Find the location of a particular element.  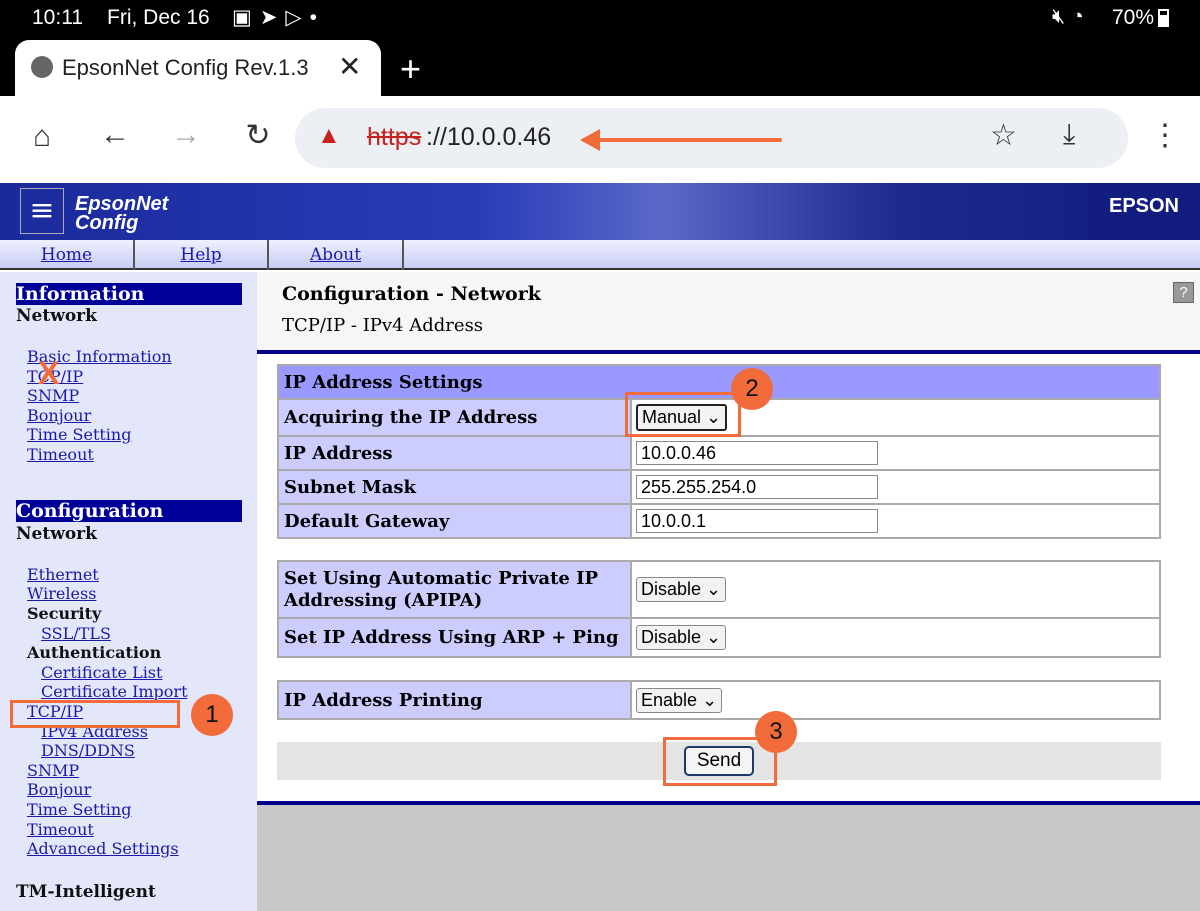

status-date: Fri, Dec 16 is located at coordinates (158, 17).